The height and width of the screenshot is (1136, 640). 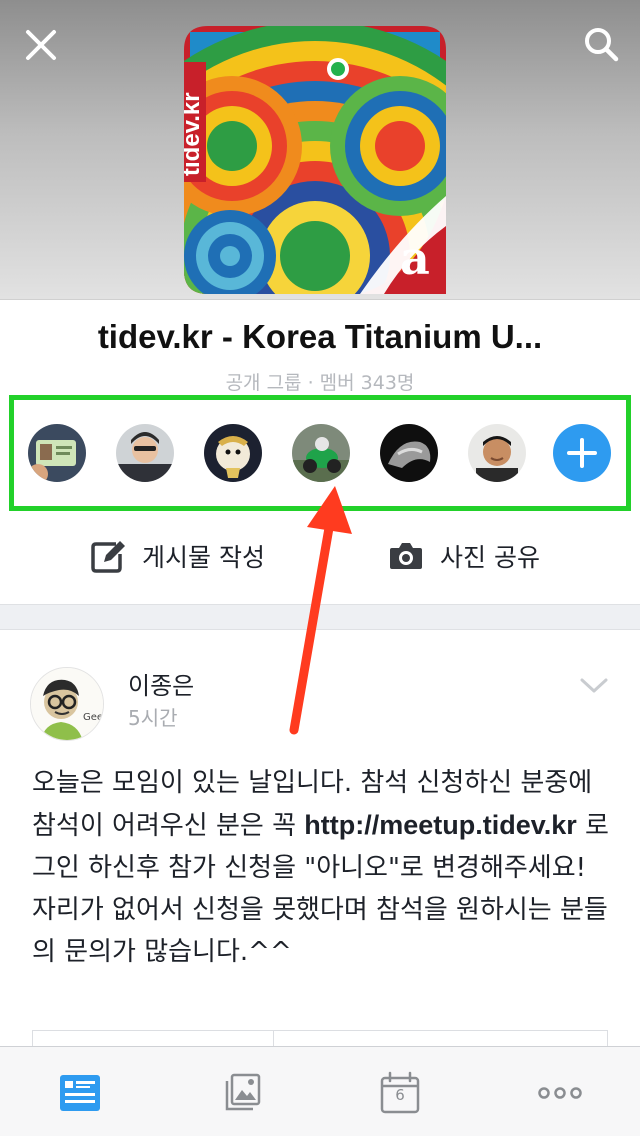 I want to click on add-member-button, so click(x=582, y=453).